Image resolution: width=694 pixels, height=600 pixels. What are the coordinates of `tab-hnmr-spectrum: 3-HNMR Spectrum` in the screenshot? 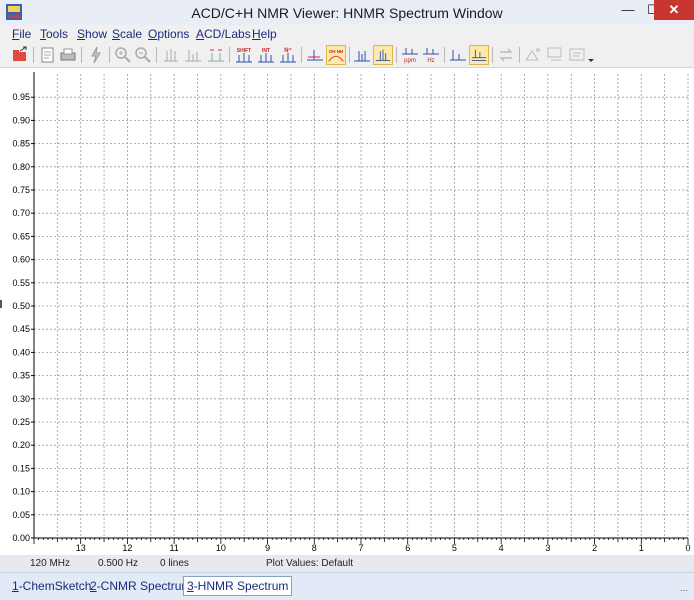 It's located at (238, 586).